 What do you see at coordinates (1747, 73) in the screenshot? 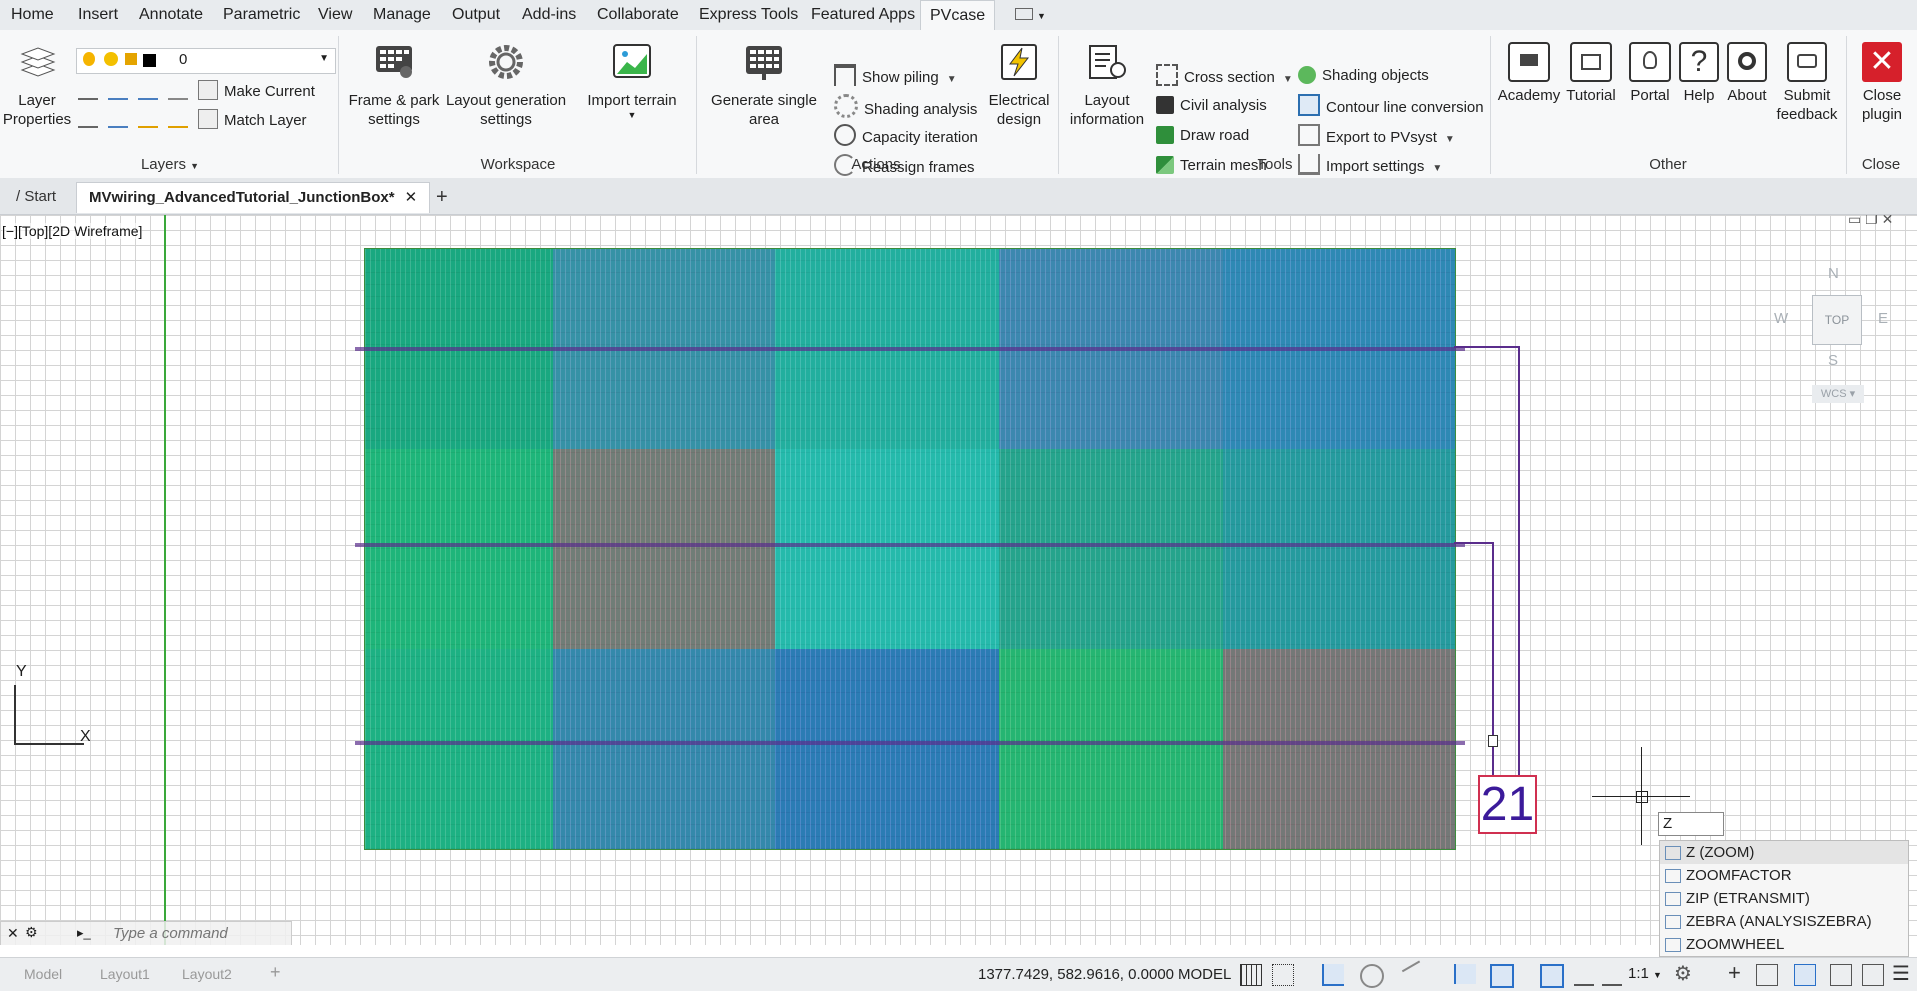
I see `about-button: About` at bounding box center [1747, 73].